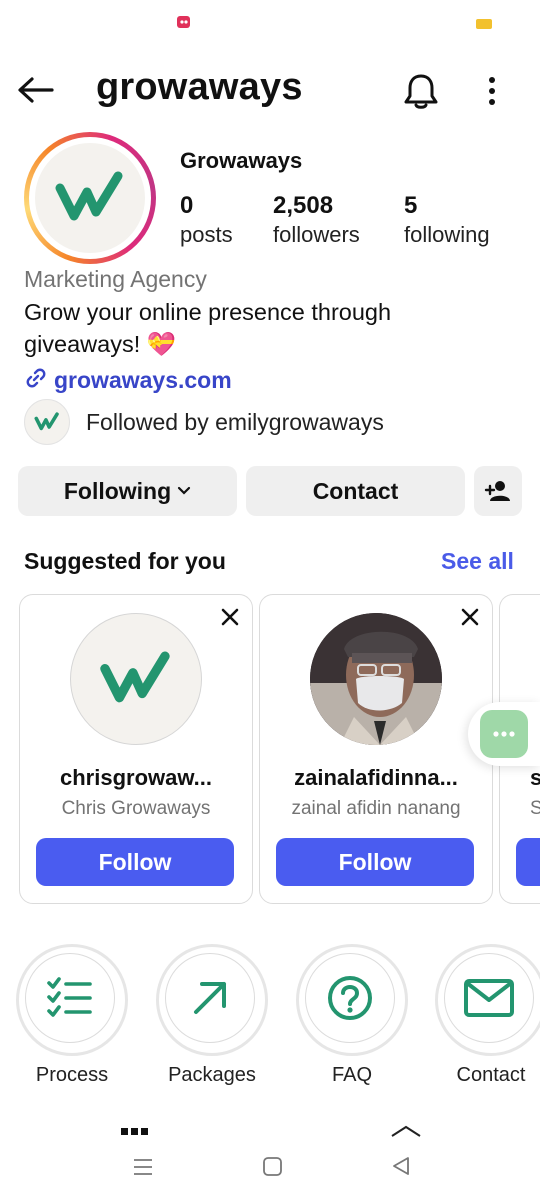 This screenshot has height=1200, width=540. Describe the element at coordinates (187, 205) in the screenshot. I see `posts-count: 0` at that location.